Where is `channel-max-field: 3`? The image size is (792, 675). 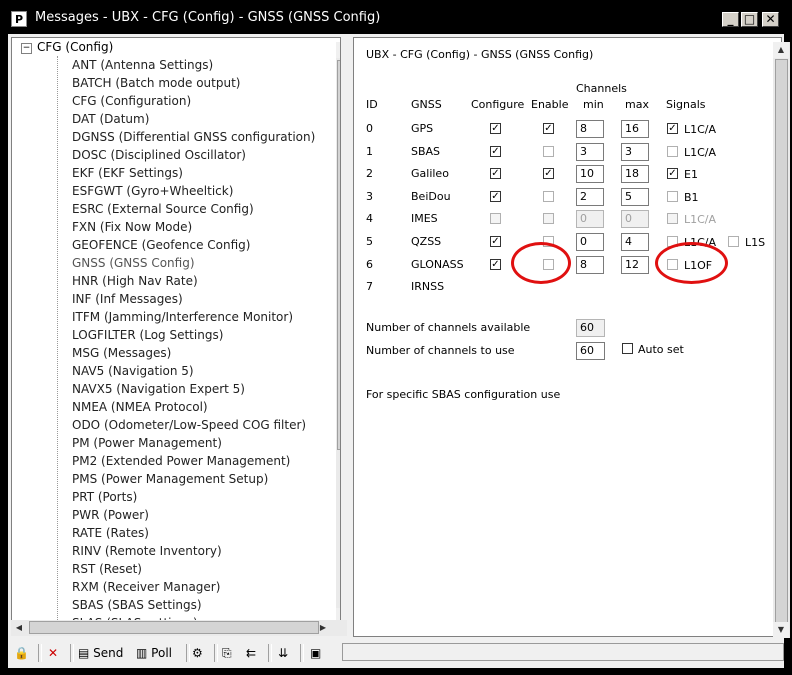 channel-max-field: 3 is located at coordinates (635, 152).